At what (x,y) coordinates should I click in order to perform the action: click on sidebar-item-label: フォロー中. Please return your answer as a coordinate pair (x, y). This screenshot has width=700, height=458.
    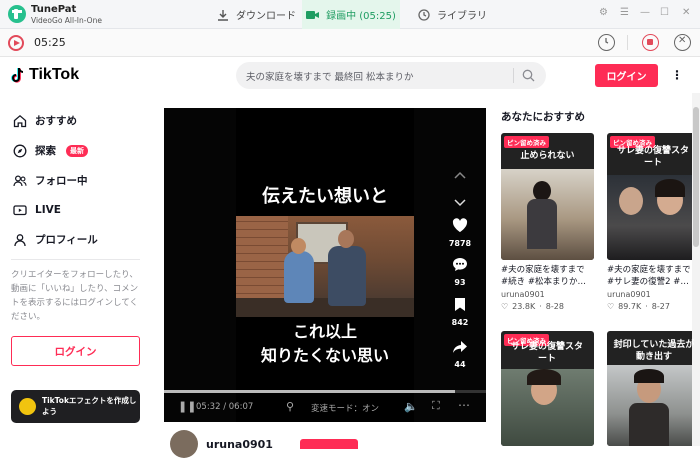
    Looking at the image, I should click on (61, 181).